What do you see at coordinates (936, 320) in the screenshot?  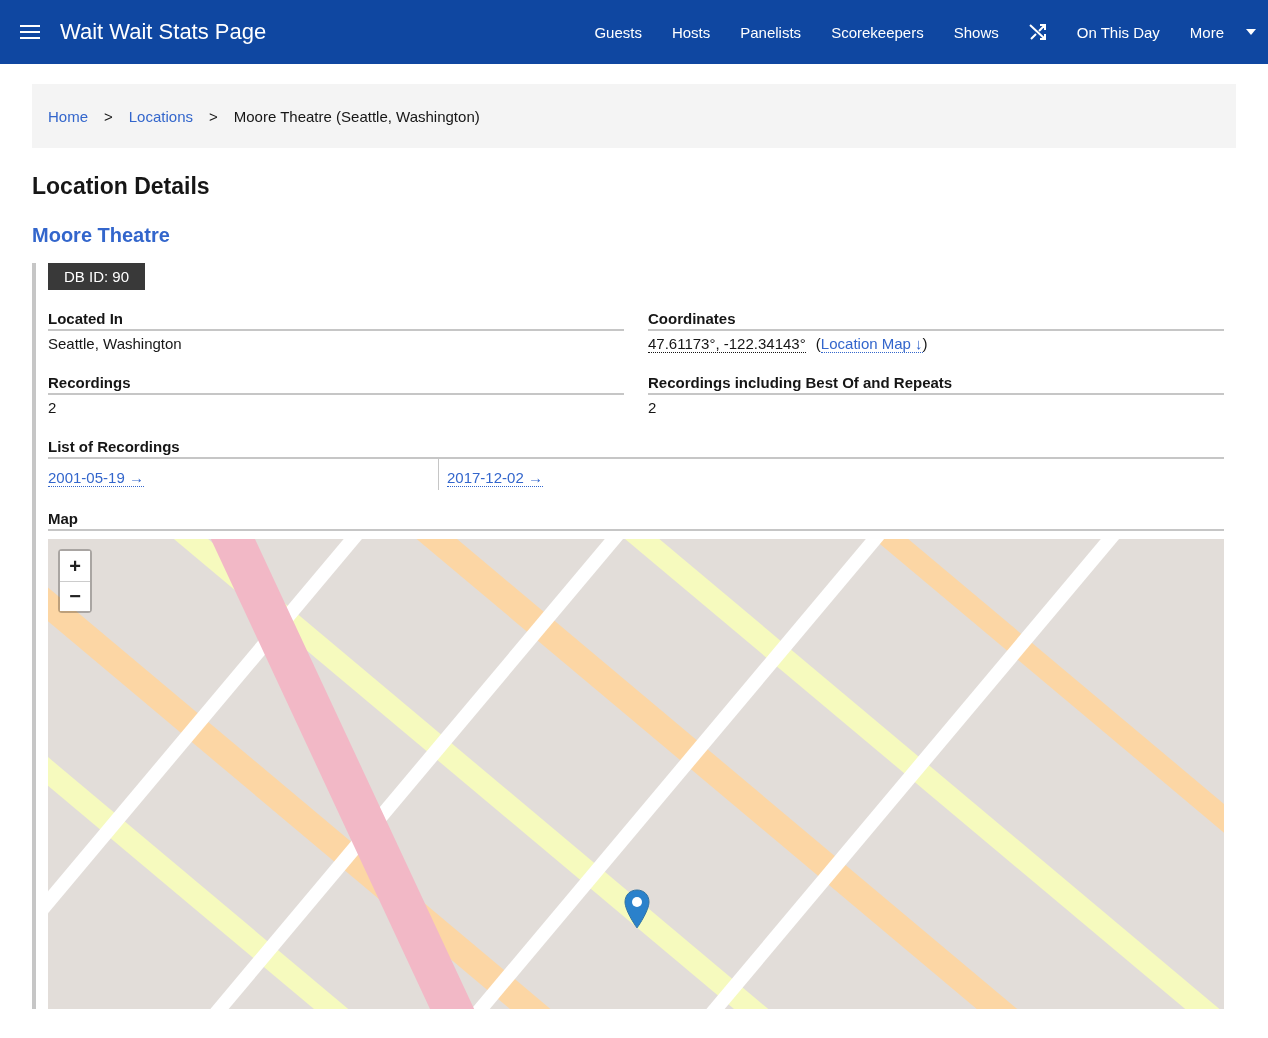 I see `field-label: Coordinates` at bounding box center [936, 320].